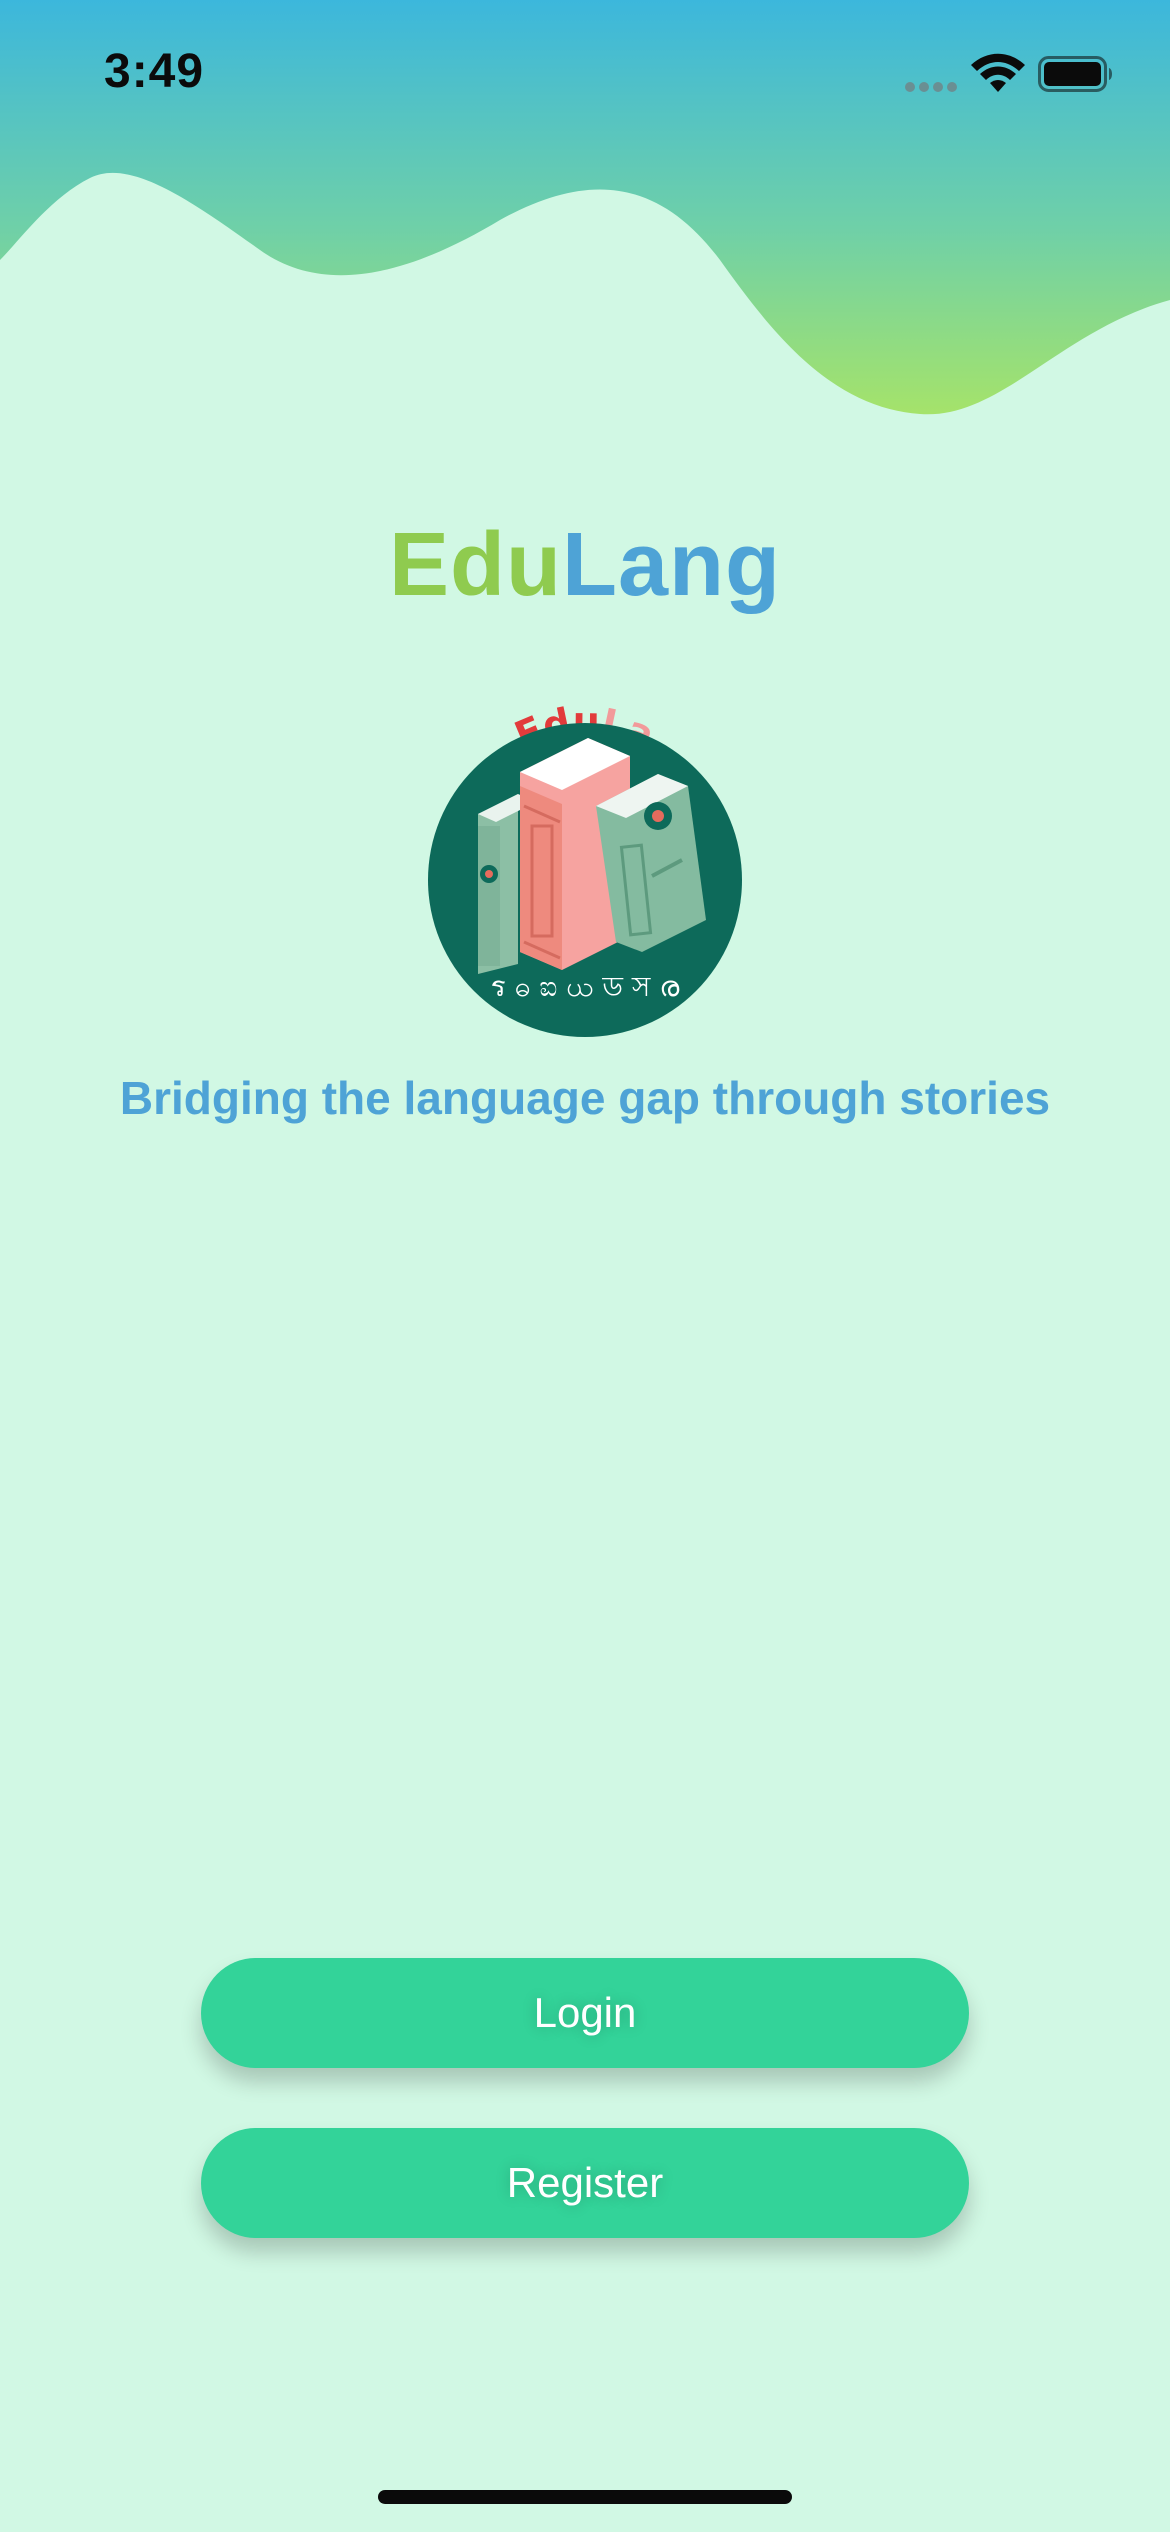  What do you see at coordinates (585, 2183) in the screenshot?
I see `register-button: Register` at bounding box center [585, 2183].